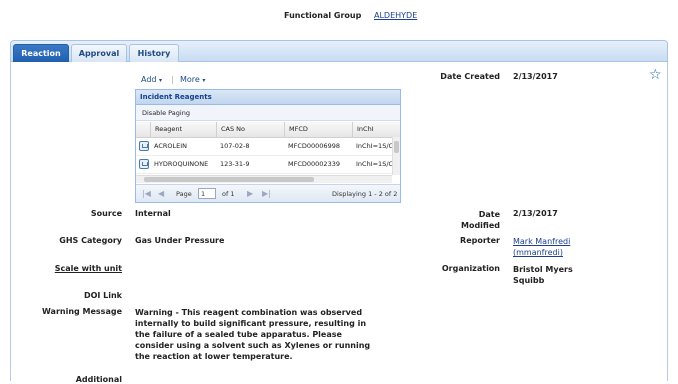 Image resolution: width=678 pixels, height=384 pixels. I want to click on reporter-name: Mark Manfredi, so click(541, 241).